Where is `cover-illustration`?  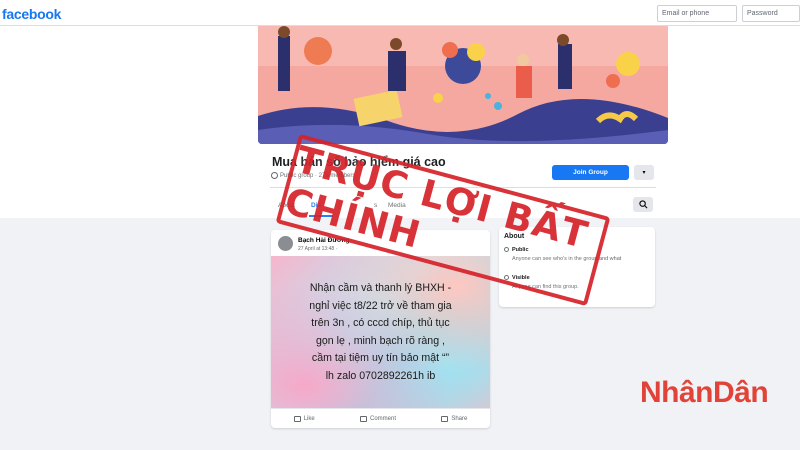 cover-illustration is located at coordinates (463, 85).